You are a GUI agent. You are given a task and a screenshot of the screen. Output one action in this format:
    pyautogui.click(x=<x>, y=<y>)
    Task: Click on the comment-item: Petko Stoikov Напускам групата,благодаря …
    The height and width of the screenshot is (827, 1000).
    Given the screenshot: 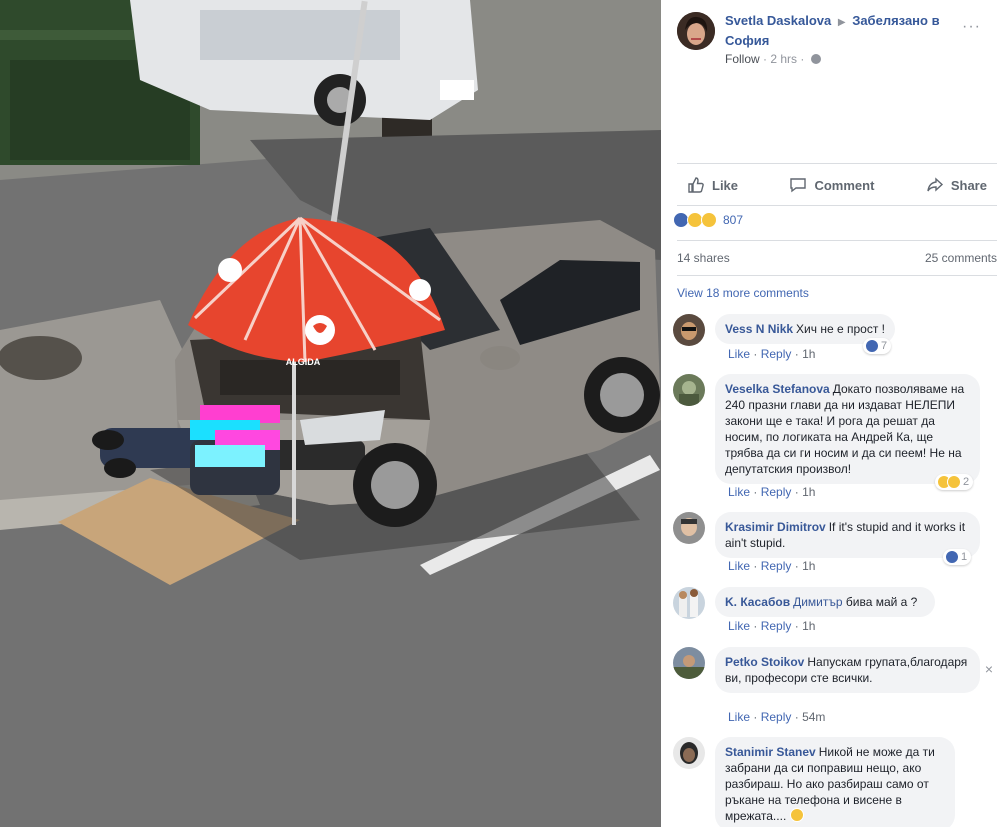 What is the action you would take?
    pyautogui.click(x=833, y=687)
    